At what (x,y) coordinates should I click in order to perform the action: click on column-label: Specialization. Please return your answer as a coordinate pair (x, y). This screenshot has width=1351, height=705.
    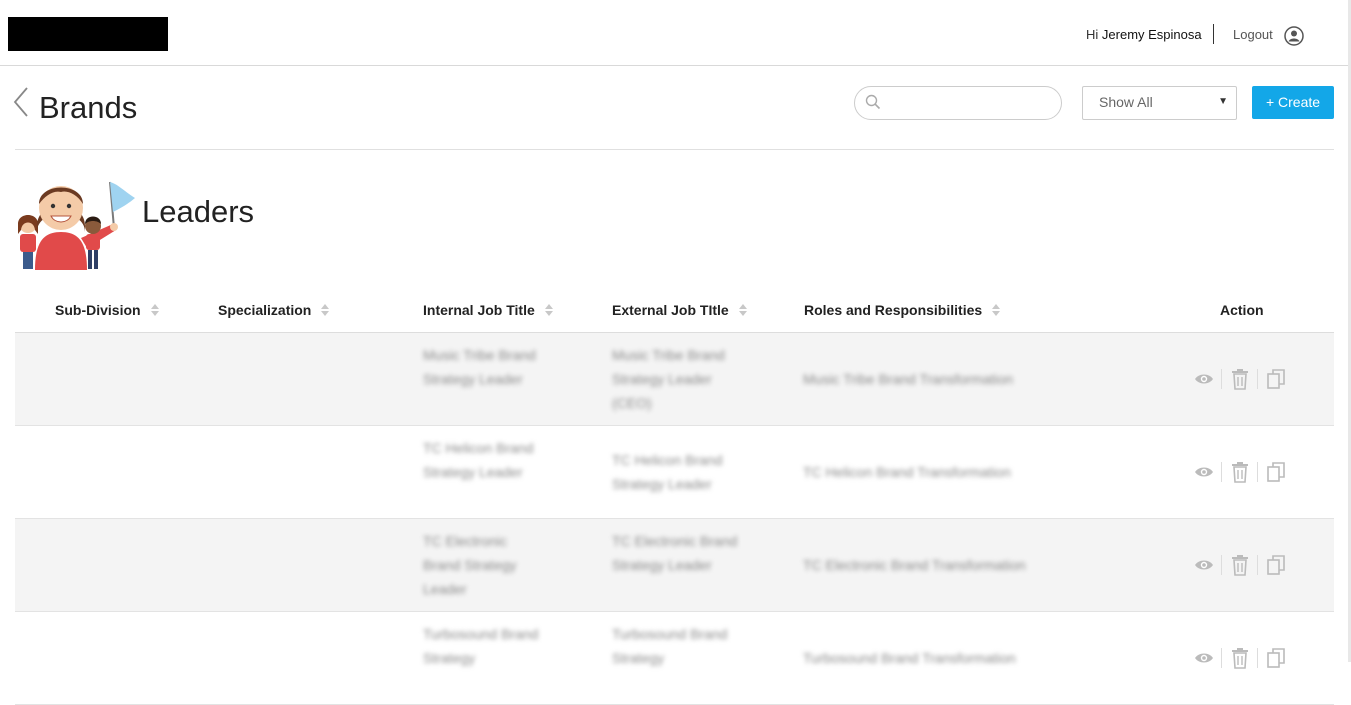
    Looking at the image, I should click on (265, 310).